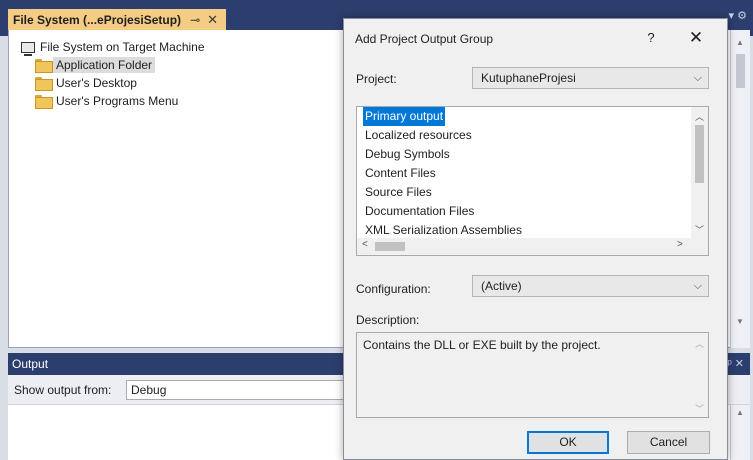 This screenshot has height=460, width=753. Describe the element at coordinates (680, 244) in the screenshot. I see `scroll-right-icon: >` at that location.